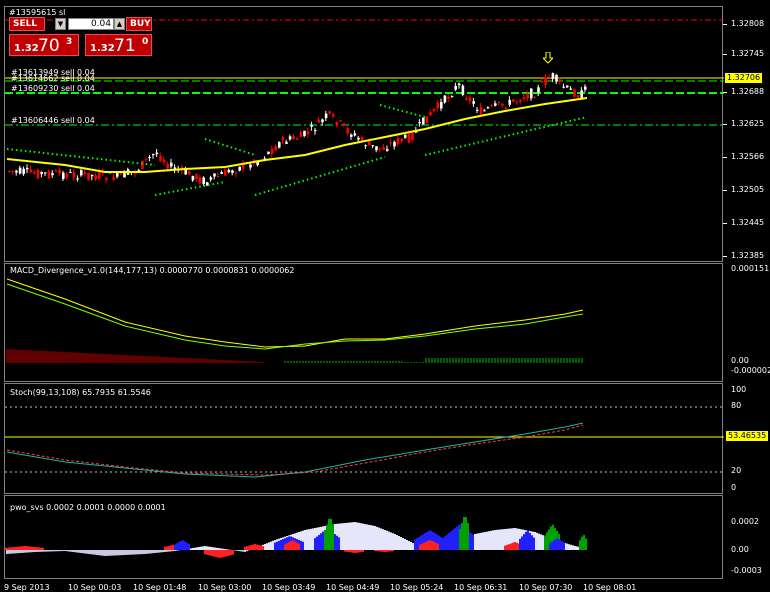 This screenshot has width=770, height=592. What do you see at coordinates (49, 46) in the screenshot?
I see `sell-price-pips: 70` at bounding box center [49, 46].